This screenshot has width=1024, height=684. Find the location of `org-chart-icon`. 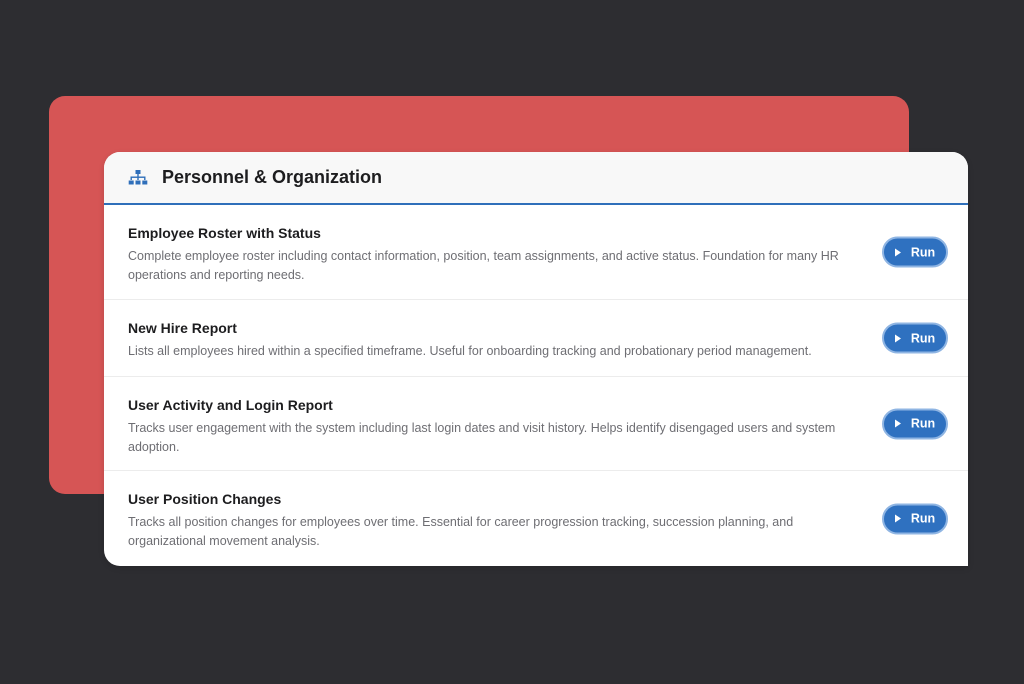

org-chart-icon is located at coordinates (138, 177).